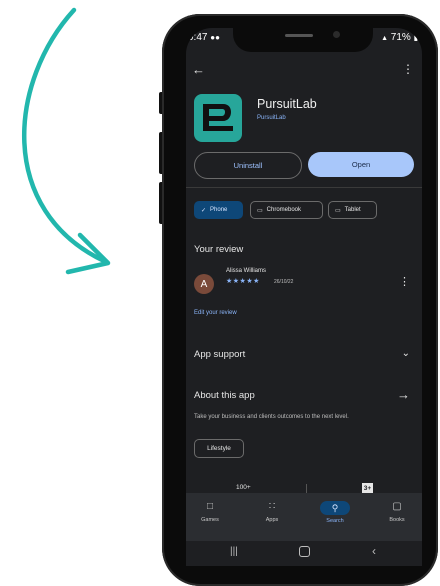 Image resolution: width=440 pixels, height=586 pixels. What do you see at coordinates (367, 488) in the screenshot?
I see `content-rating-badge: 3+` at bounding box center [367, 488].